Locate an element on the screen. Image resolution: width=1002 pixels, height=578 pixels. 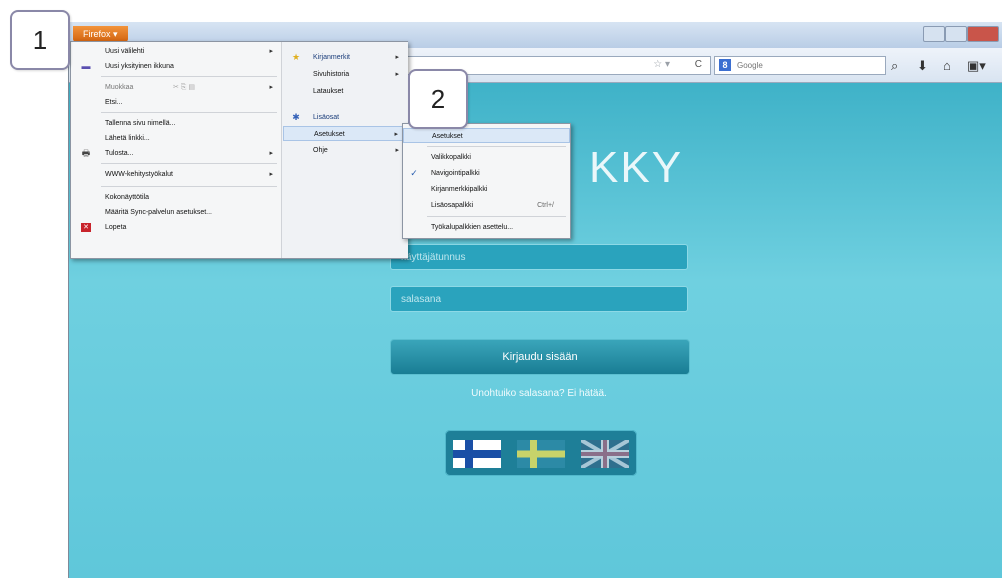
menu-item-downloads: Lataukset is located at coordinates (345, 91).